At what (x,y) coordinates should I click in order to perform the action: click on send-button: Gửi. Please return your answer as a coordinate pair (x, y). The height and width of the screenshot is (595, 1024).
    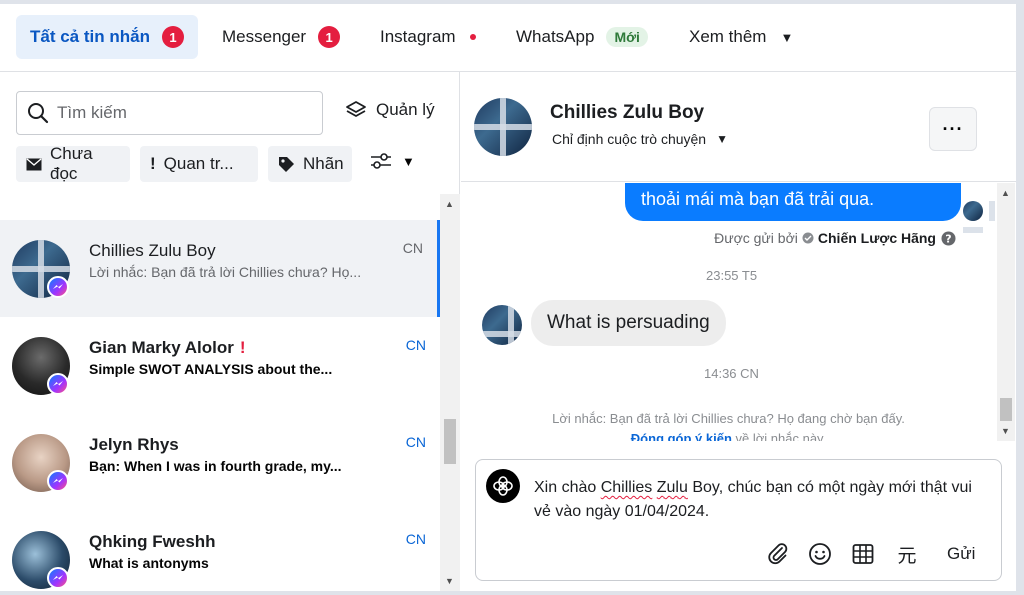
    Looking at the image, I should click on (961, 554).